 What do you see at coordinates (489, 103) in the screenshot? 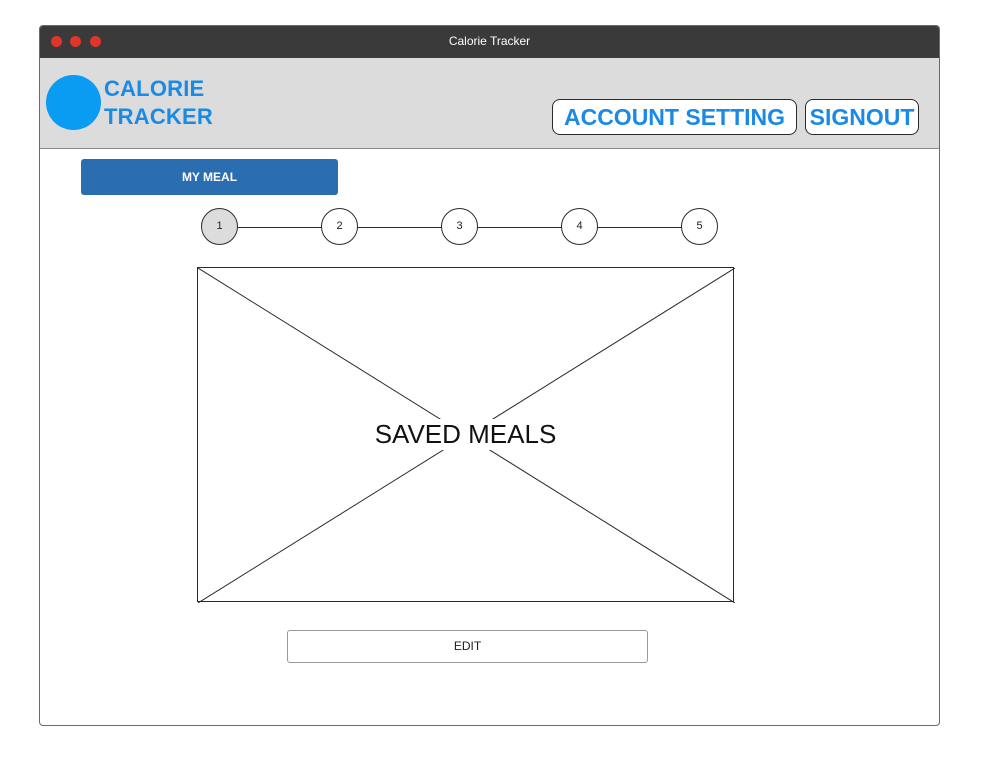
I see `app-header: CALORIE TRACKER ACCOUNT SETTING SIGNOUT` at bounding box center [489, 103].